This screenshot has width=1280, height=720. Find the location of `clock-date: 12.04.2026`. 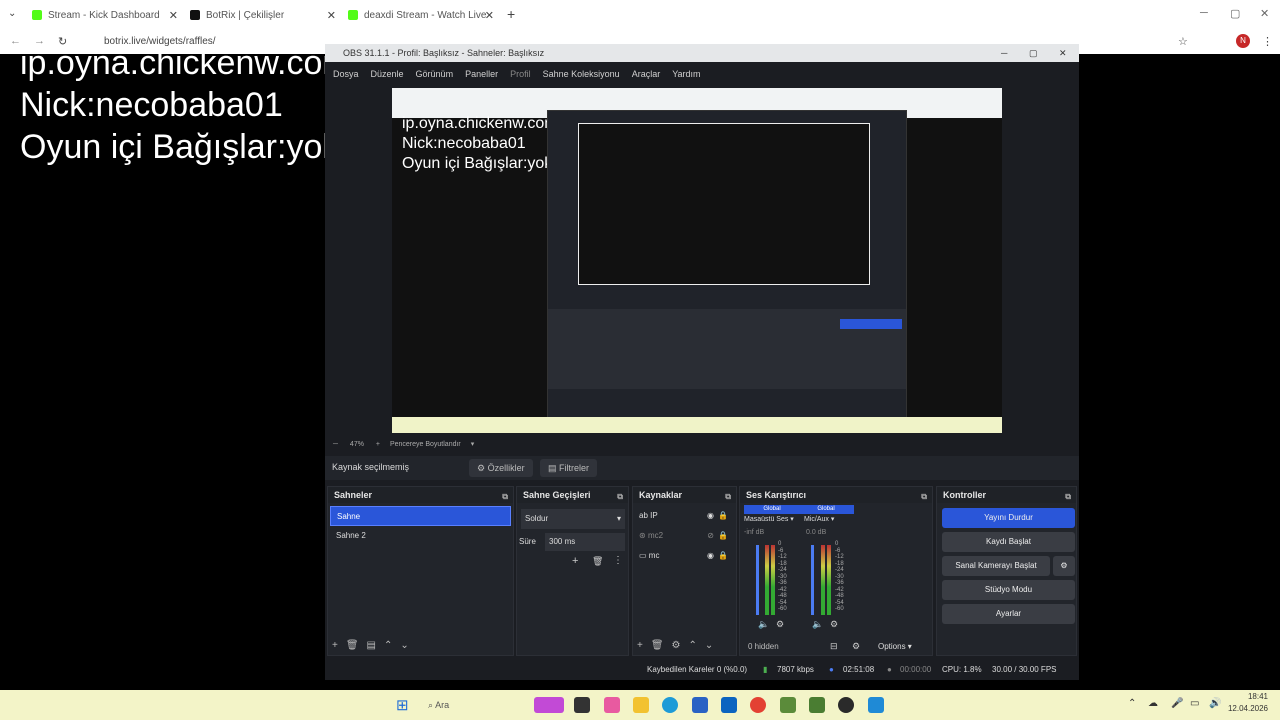

clock-date: 12.04.2026 is located at coordinates (1244, 708).